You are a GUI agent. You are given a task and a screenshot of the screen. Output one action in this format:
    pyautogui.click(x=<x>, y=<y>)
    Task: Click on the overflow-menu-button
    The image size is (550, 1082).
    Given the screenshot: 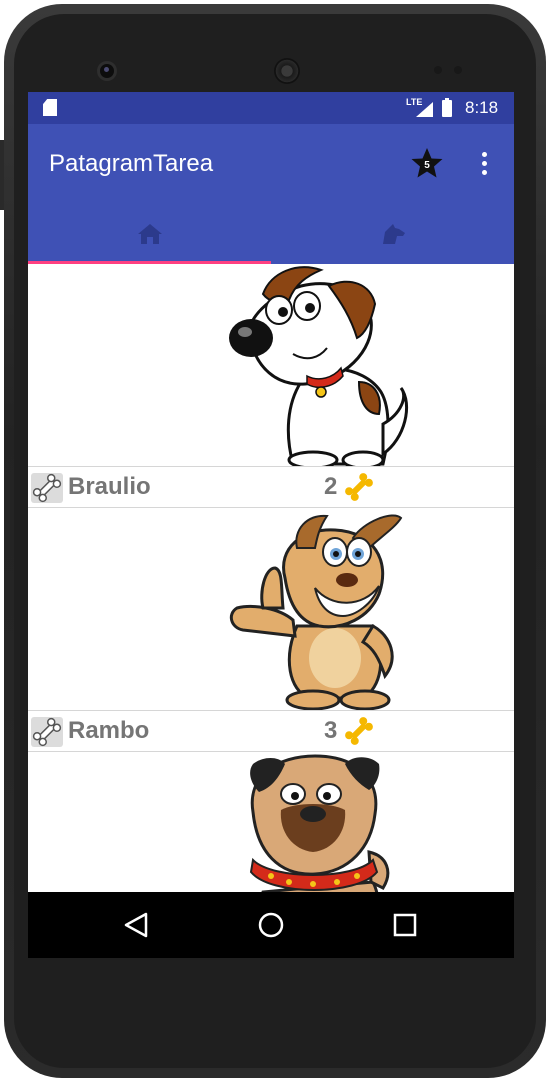 What is the action you would take?
    pyautogui.click(x=484, y=164)
    